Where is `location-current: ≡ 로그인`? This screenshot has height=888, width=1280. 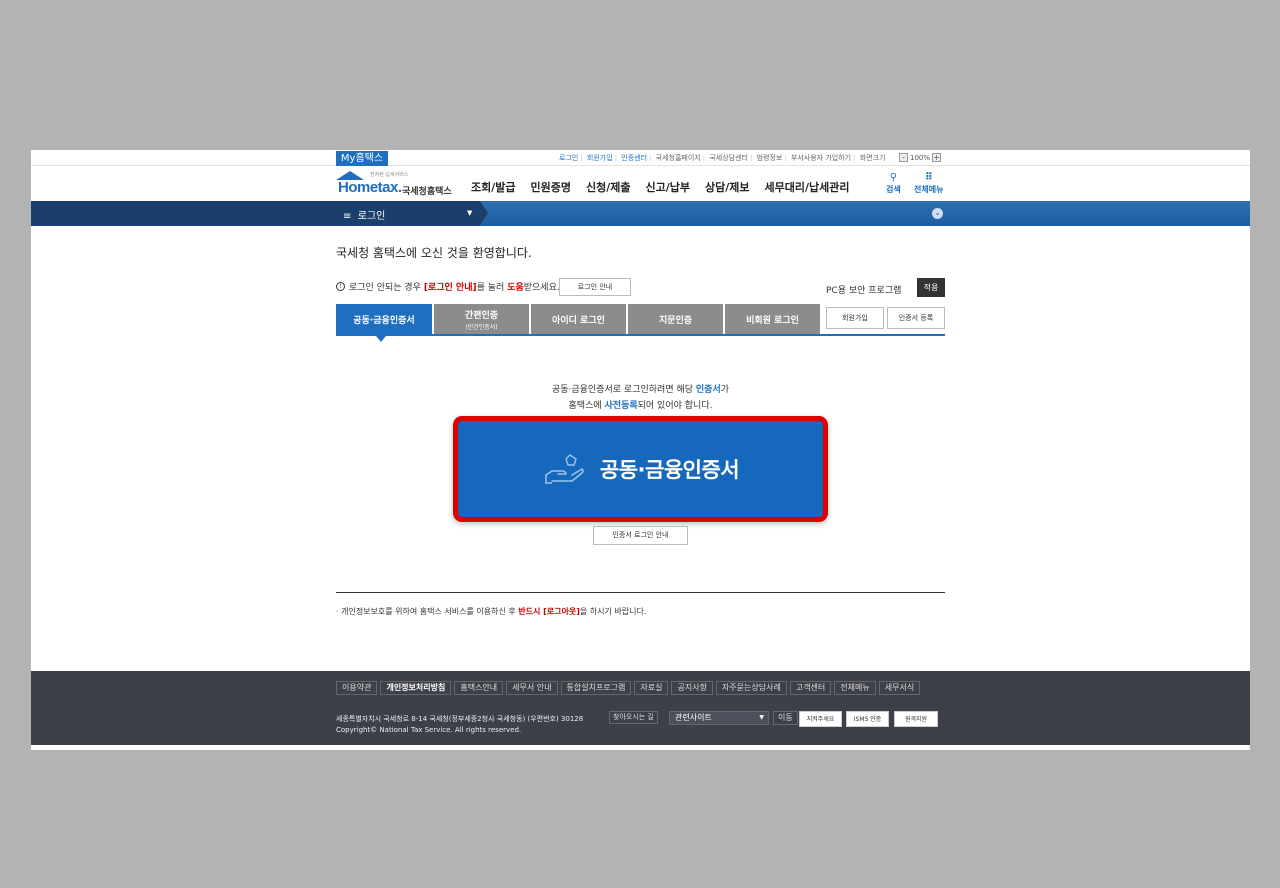 location-current: ≡ 로그인 is located at coordinates (364, 214).